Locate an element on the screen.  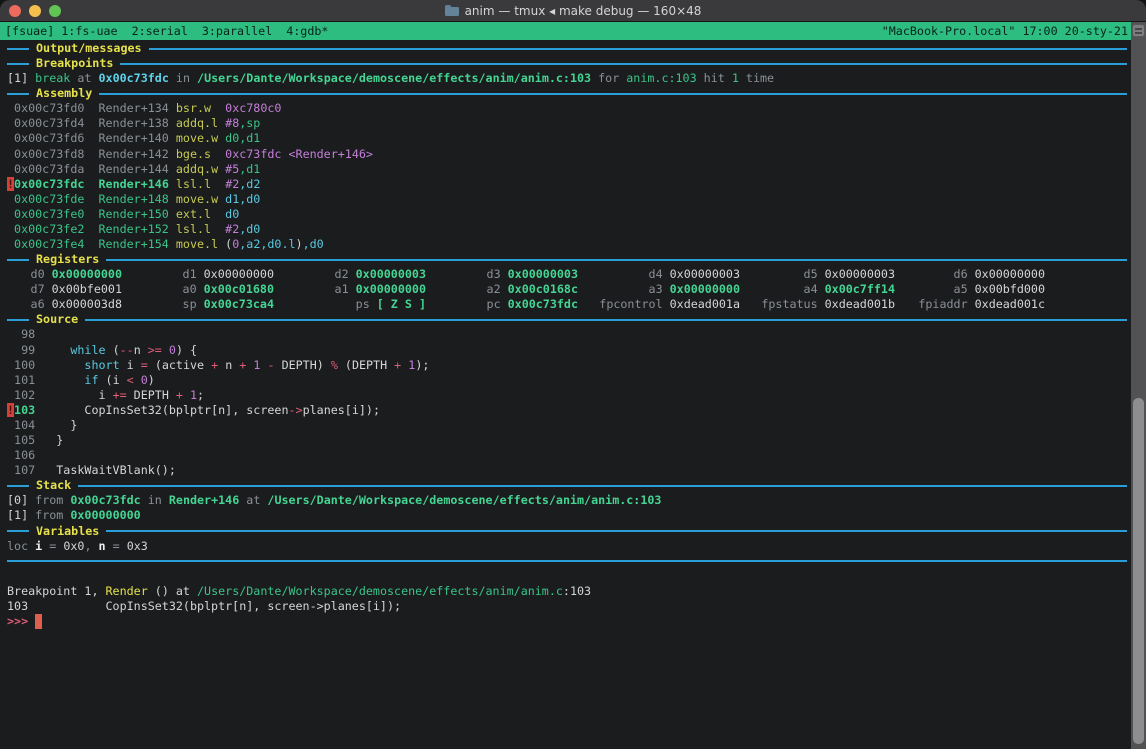
register-d2: d2 0x00000003 is located at coordinates (350, 274).